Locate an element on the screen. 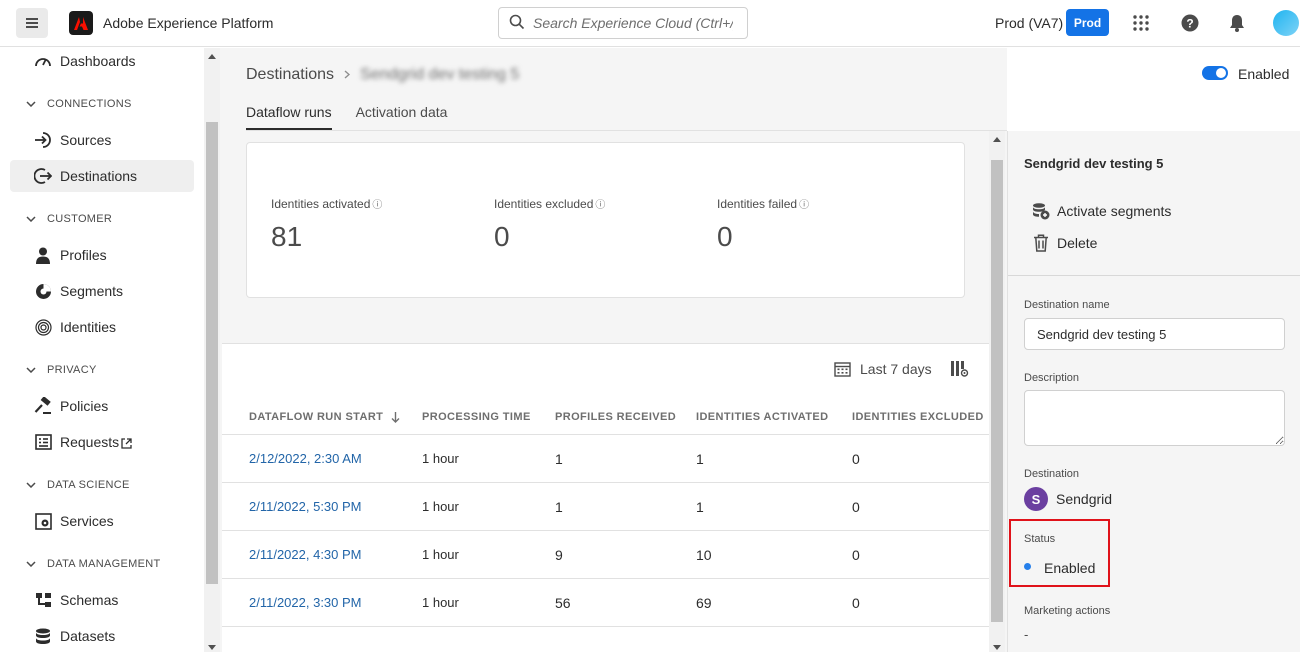 Image resolution: width=1300 pixels, height=652 pixels. nav-section-connections: CONNECTIONS is located at coordinates (79, 104).